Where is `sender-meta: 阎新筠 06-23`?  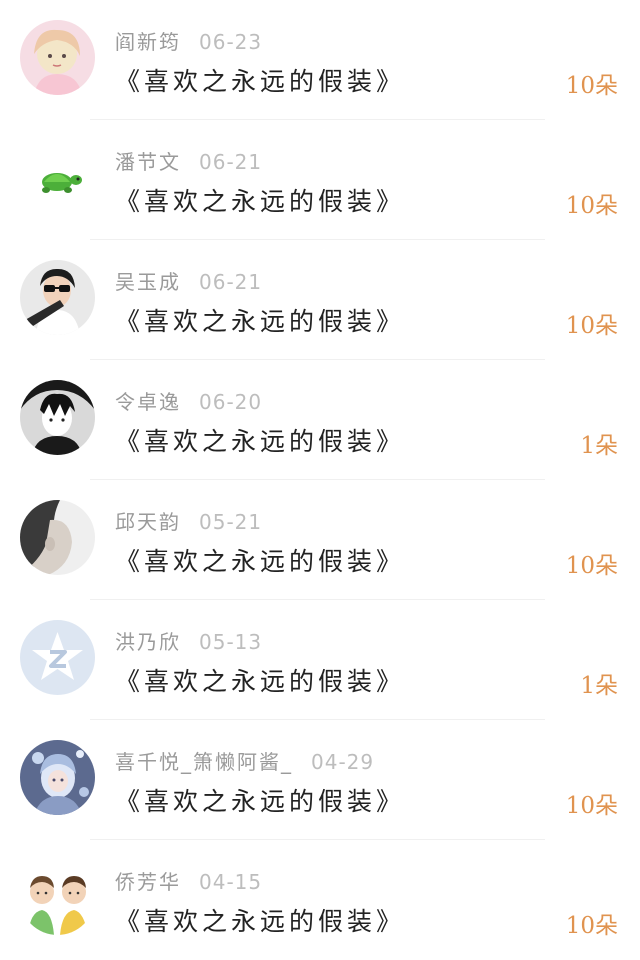
sender-meta: 阎新筠 06-23 is located at coordinates (188, 40).